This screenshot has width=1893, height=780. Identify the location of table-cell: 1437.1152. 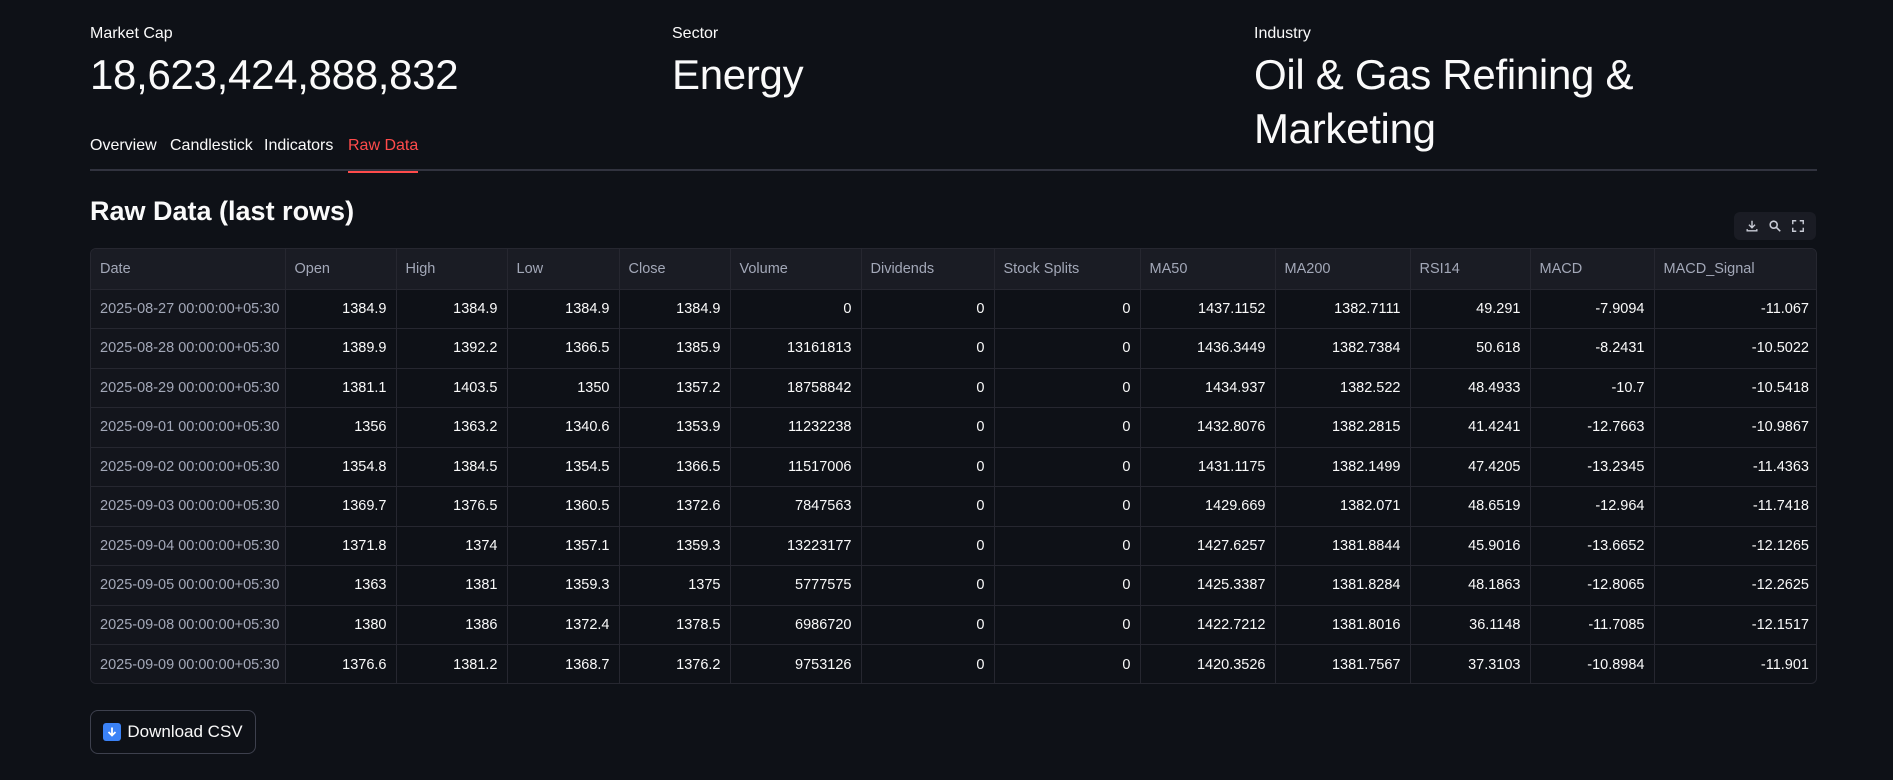
(1208, 309).